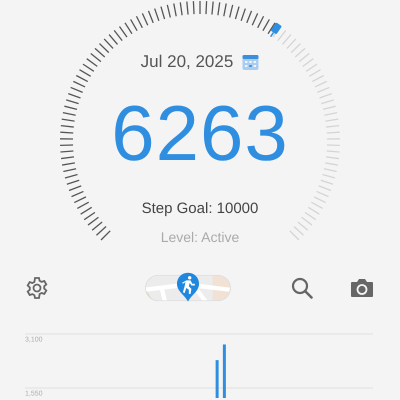 This screenshot has width=400, height=400. Describe the element at coordinates (302, 288) in the screenshot. I see `search-icon` at that location.